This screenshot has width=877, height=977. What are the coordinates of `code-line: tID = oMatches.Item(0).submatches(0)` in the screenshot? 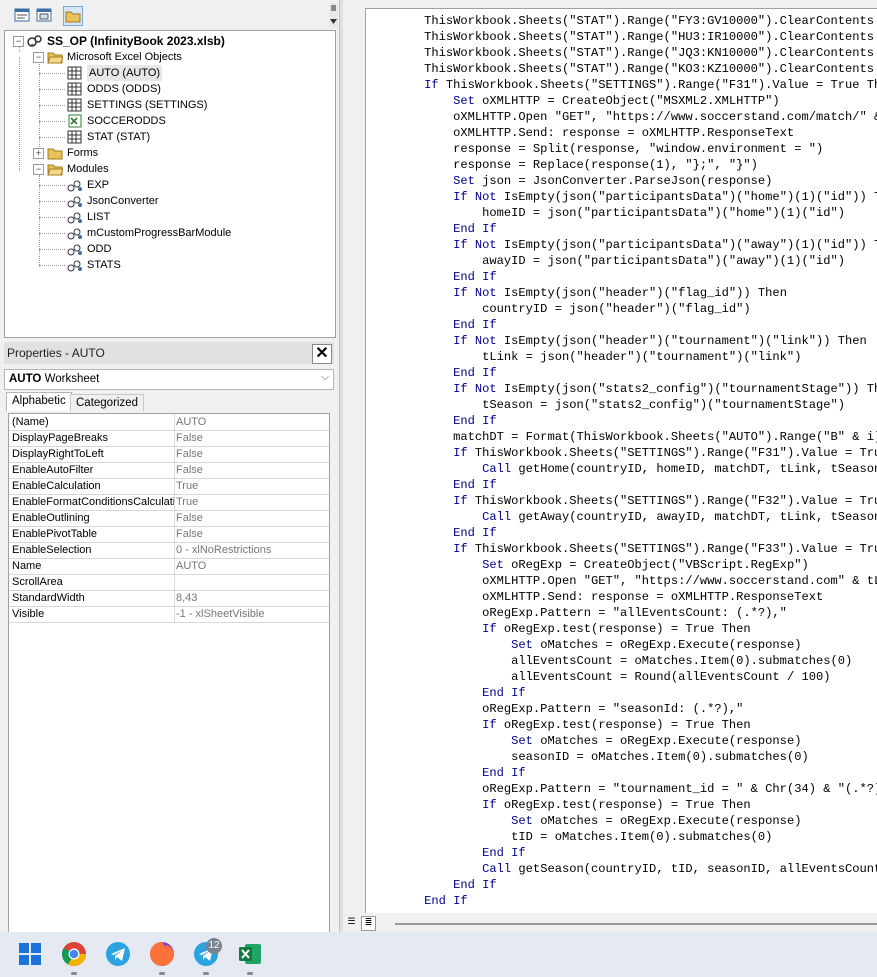 It's located at (569, 837).